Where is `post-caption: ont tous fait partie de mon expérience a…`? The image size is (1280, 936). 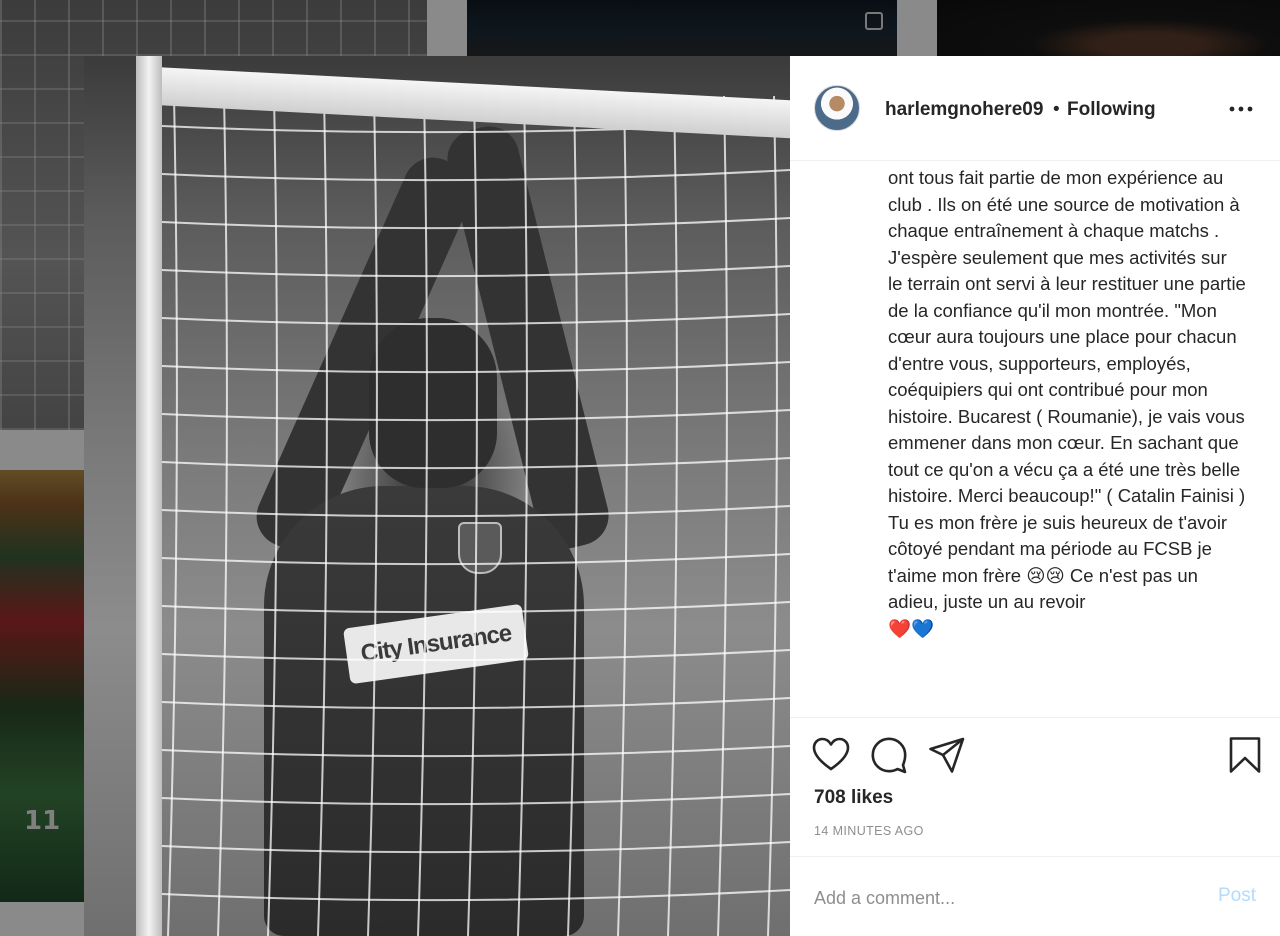
post-caption: ont tous fait partie de mon expérience a… is located at coordinates (1067, 403).